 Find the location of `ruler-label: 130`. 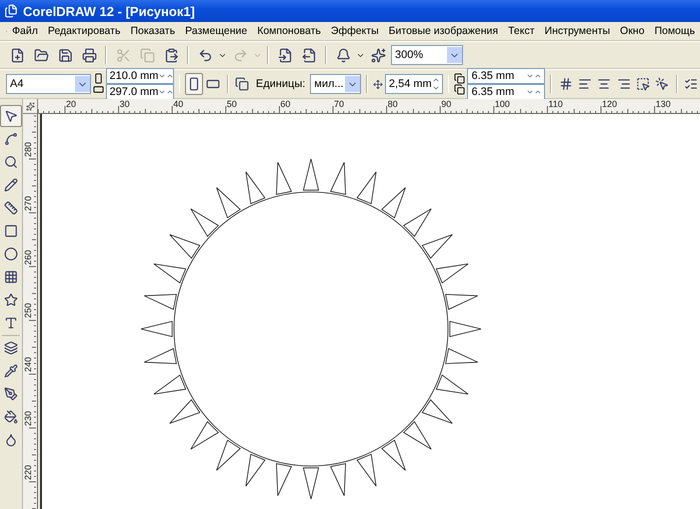

ruler-label: 130 is located at coordinates (663, 104).